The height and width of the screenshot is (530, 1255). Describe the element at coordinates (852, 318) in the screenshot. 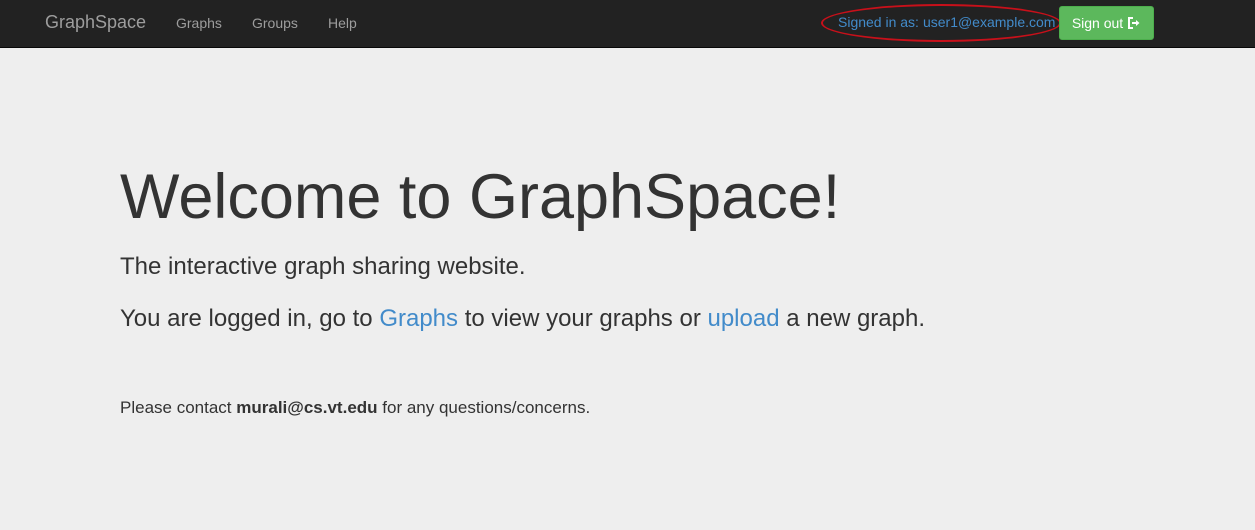

I see `logged-in-text-3: a new graph.` at that location.